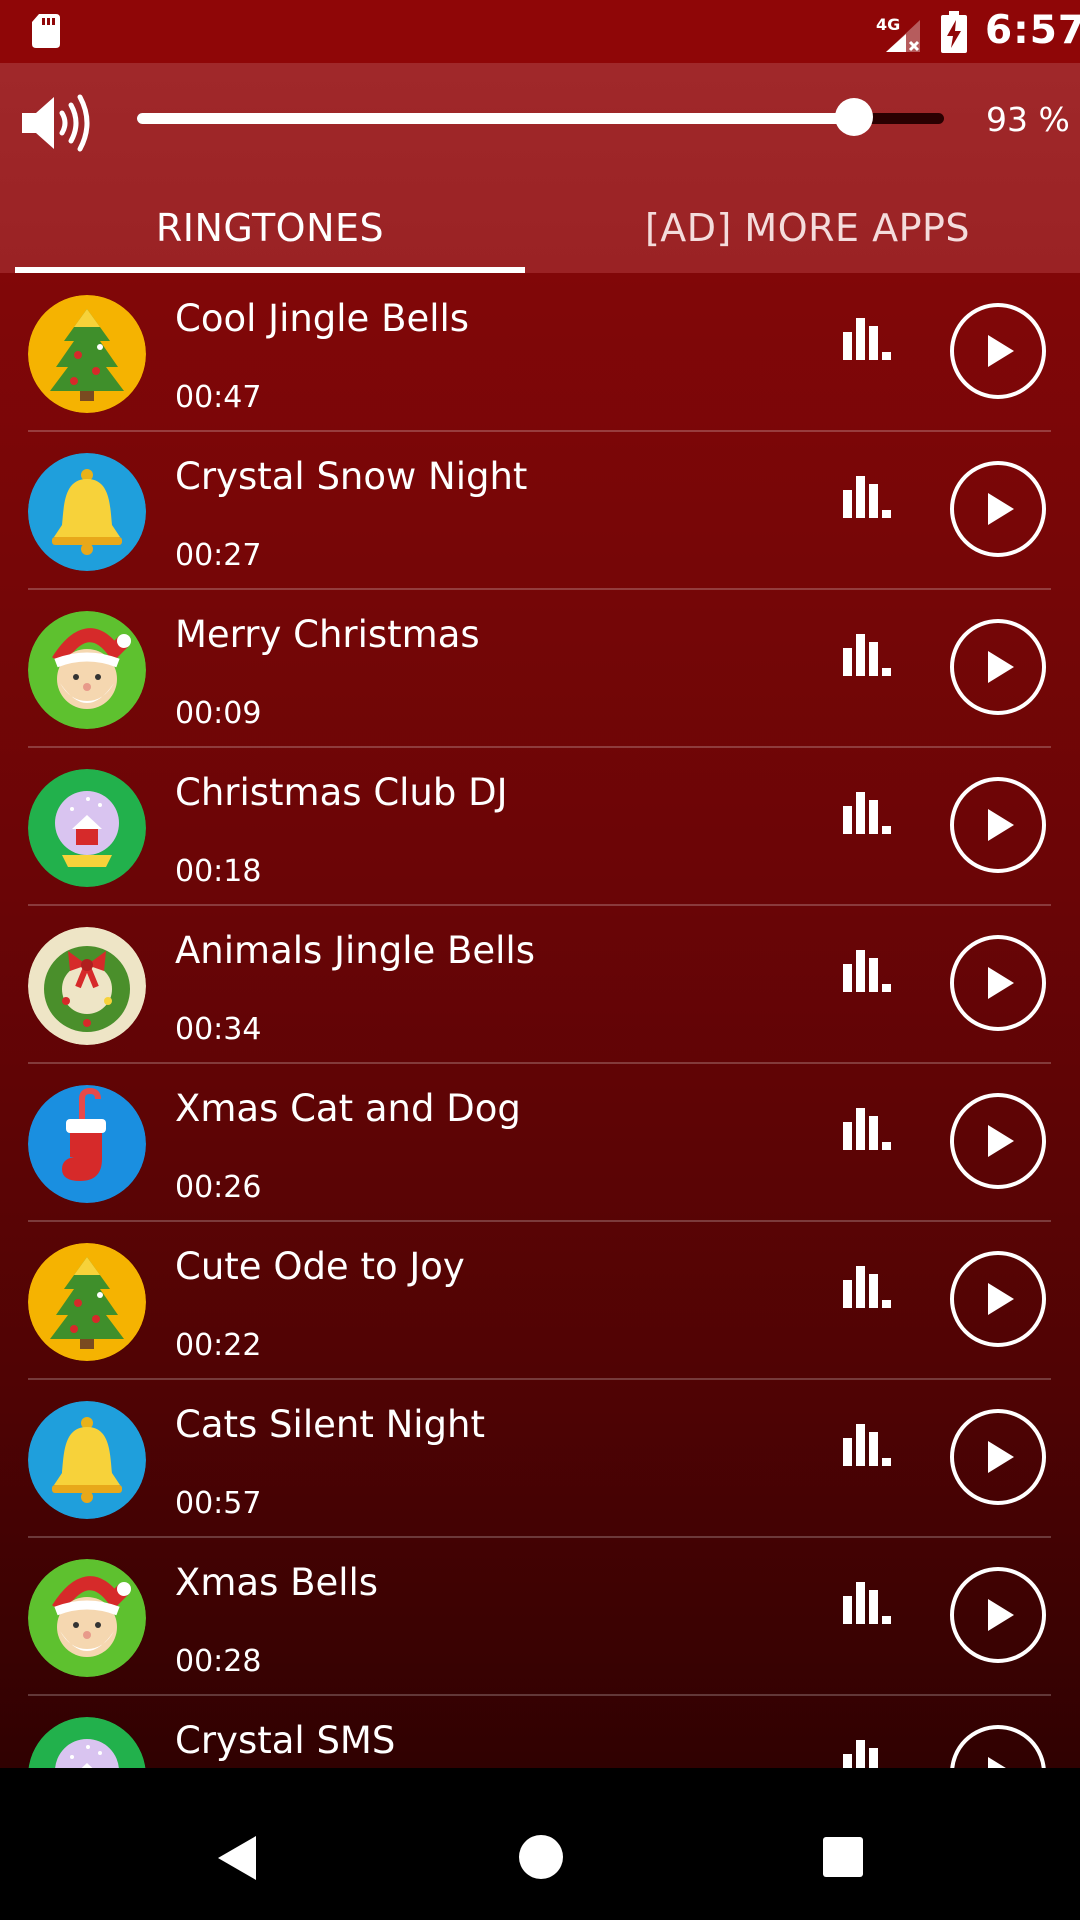 This screenshot has width=1080, height=1920. Describe the element at coordinates (87, 1144) in the screenshot. I see `stocking-icon` at that location.